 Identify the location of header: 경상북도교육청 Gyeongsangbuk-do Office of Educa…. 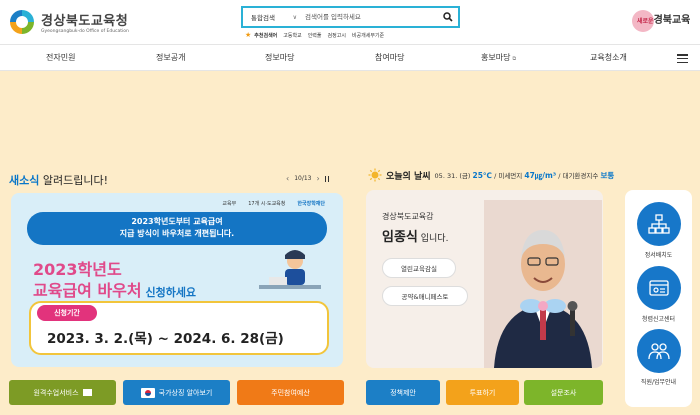
(350, 22).